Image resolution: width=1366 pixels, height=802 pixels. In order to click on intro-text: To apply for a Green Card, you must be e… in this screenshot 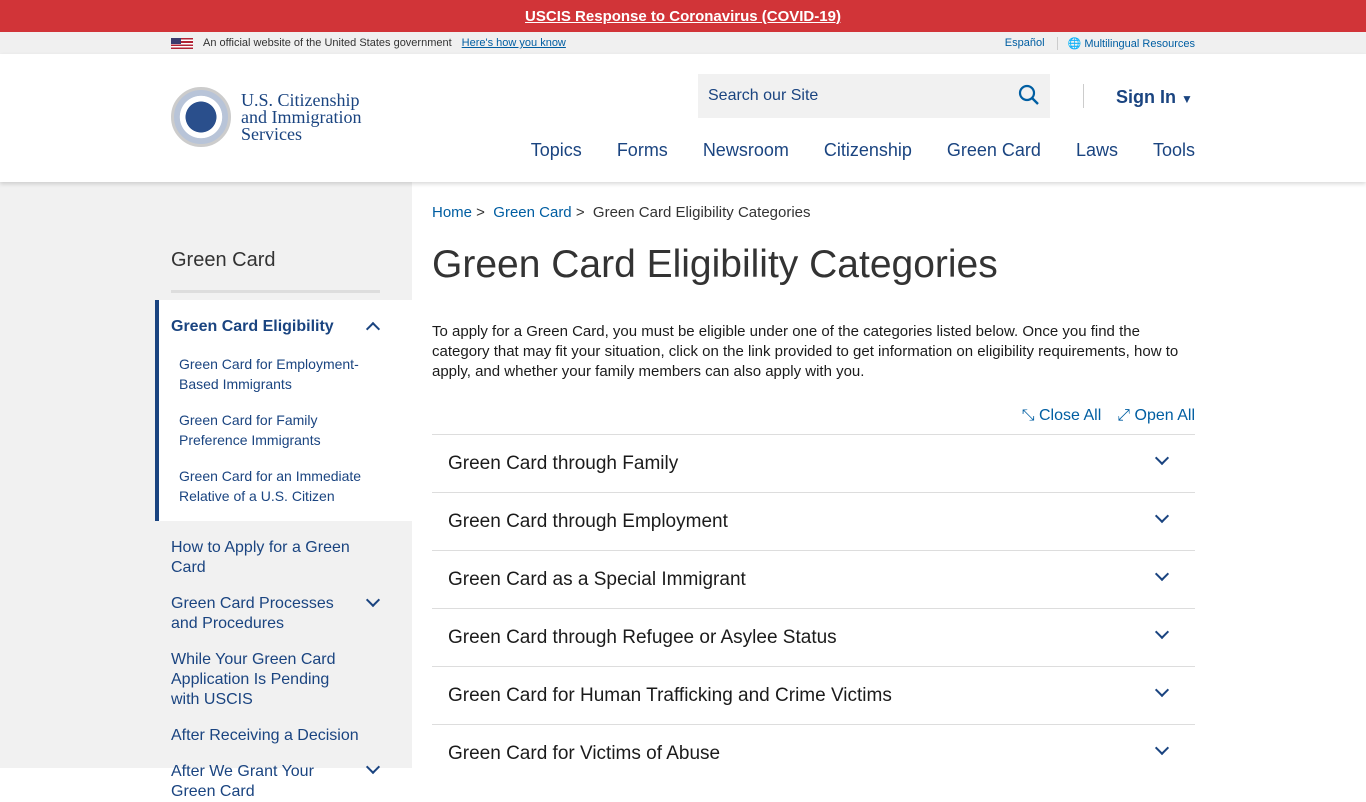, I will do `click(805, 351)`.